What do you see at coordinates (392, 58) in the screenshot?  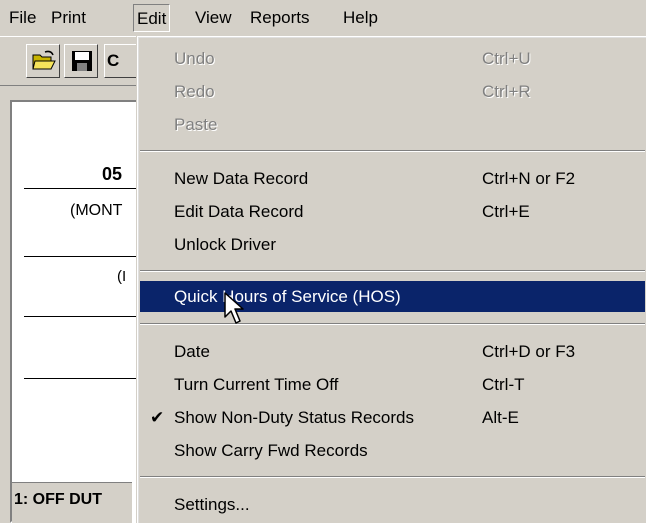 I see `menu-item-undo: Undo Ctrl+U` at bounding box center [392, 58].